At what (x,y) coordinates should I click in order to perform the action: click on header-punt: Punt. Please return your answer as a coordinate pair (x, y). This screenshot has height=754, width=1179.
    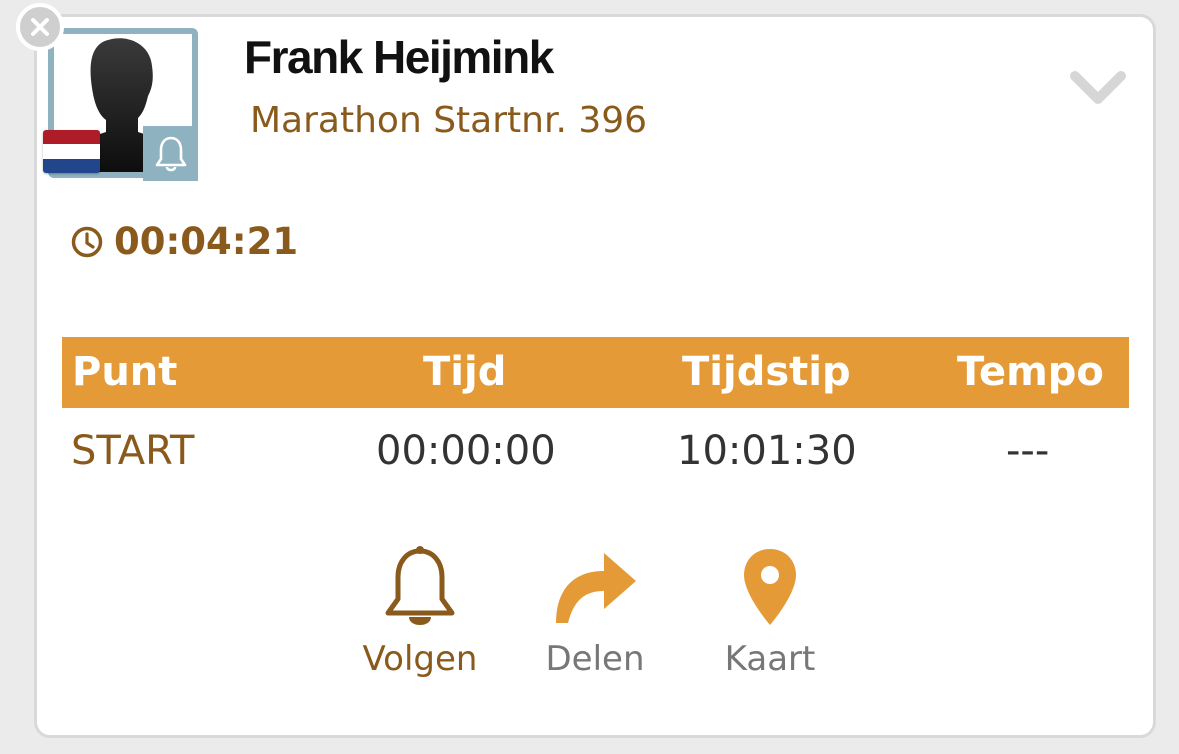
    Looking at the image, I should click on (125, 372).